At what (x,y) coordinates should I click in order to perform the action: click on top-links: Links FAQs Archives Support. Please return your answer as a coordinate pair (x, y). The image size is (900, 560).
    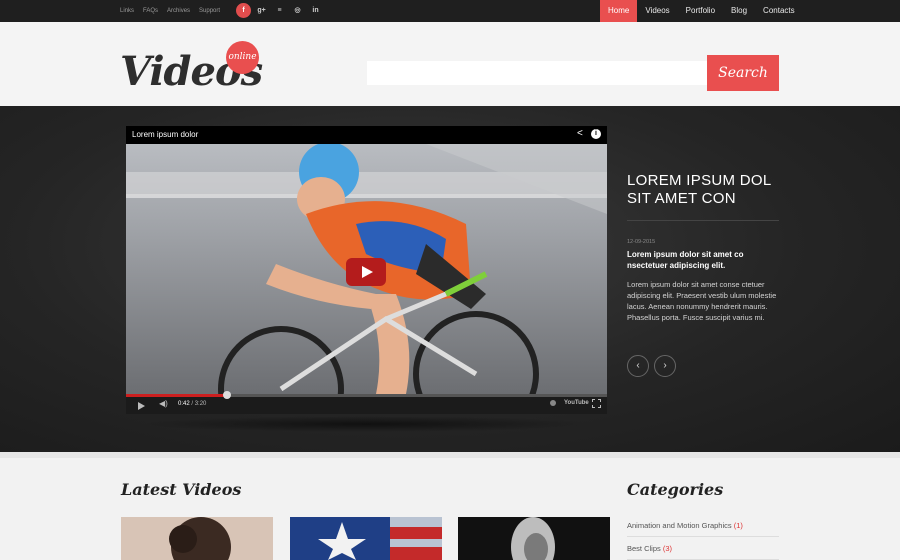
    Looking at the image, I should click on (174, 11).